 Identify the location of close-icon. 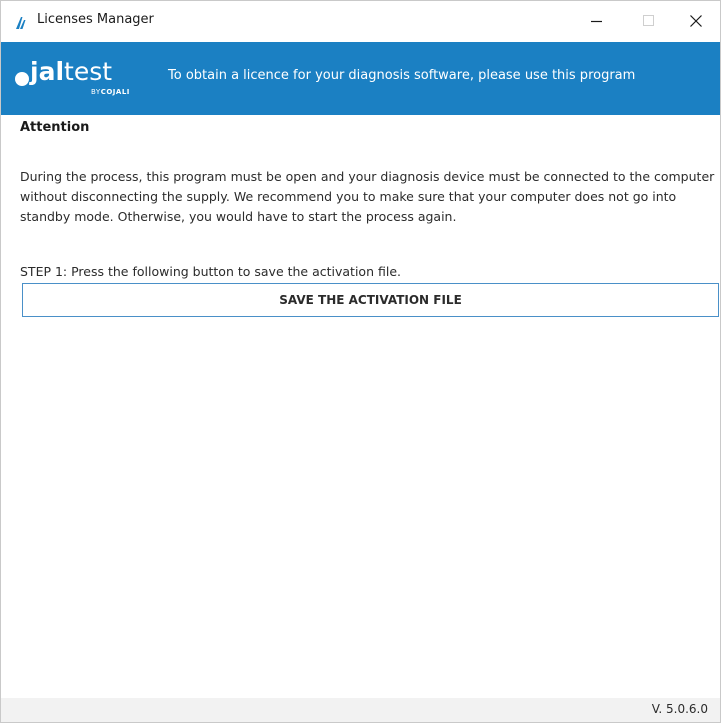
(696, 21).